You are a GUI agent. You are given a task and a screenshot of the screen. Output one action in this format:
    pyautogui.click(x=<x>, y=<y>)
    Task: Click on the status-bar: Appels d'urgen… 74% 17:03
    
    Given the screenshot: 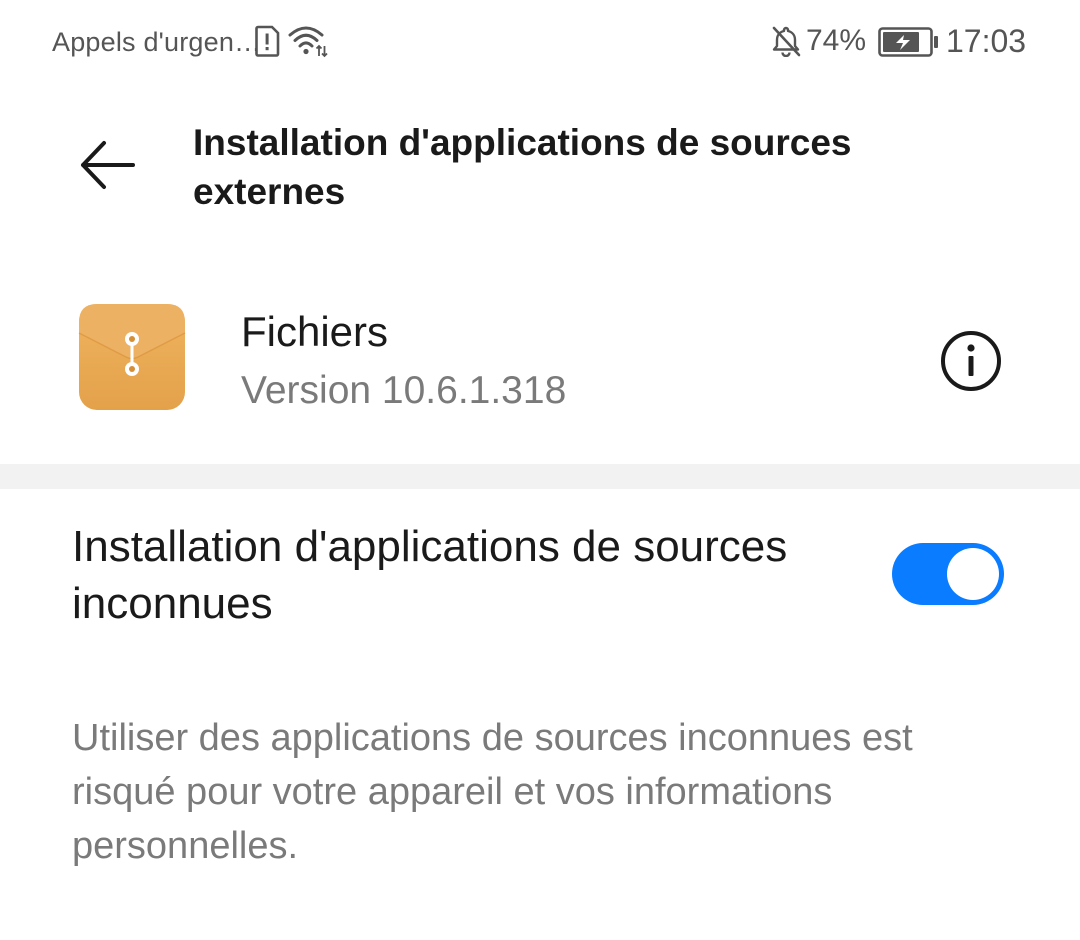 What is the action you would take?
    pyautogui.click(x=540, y=42)
    